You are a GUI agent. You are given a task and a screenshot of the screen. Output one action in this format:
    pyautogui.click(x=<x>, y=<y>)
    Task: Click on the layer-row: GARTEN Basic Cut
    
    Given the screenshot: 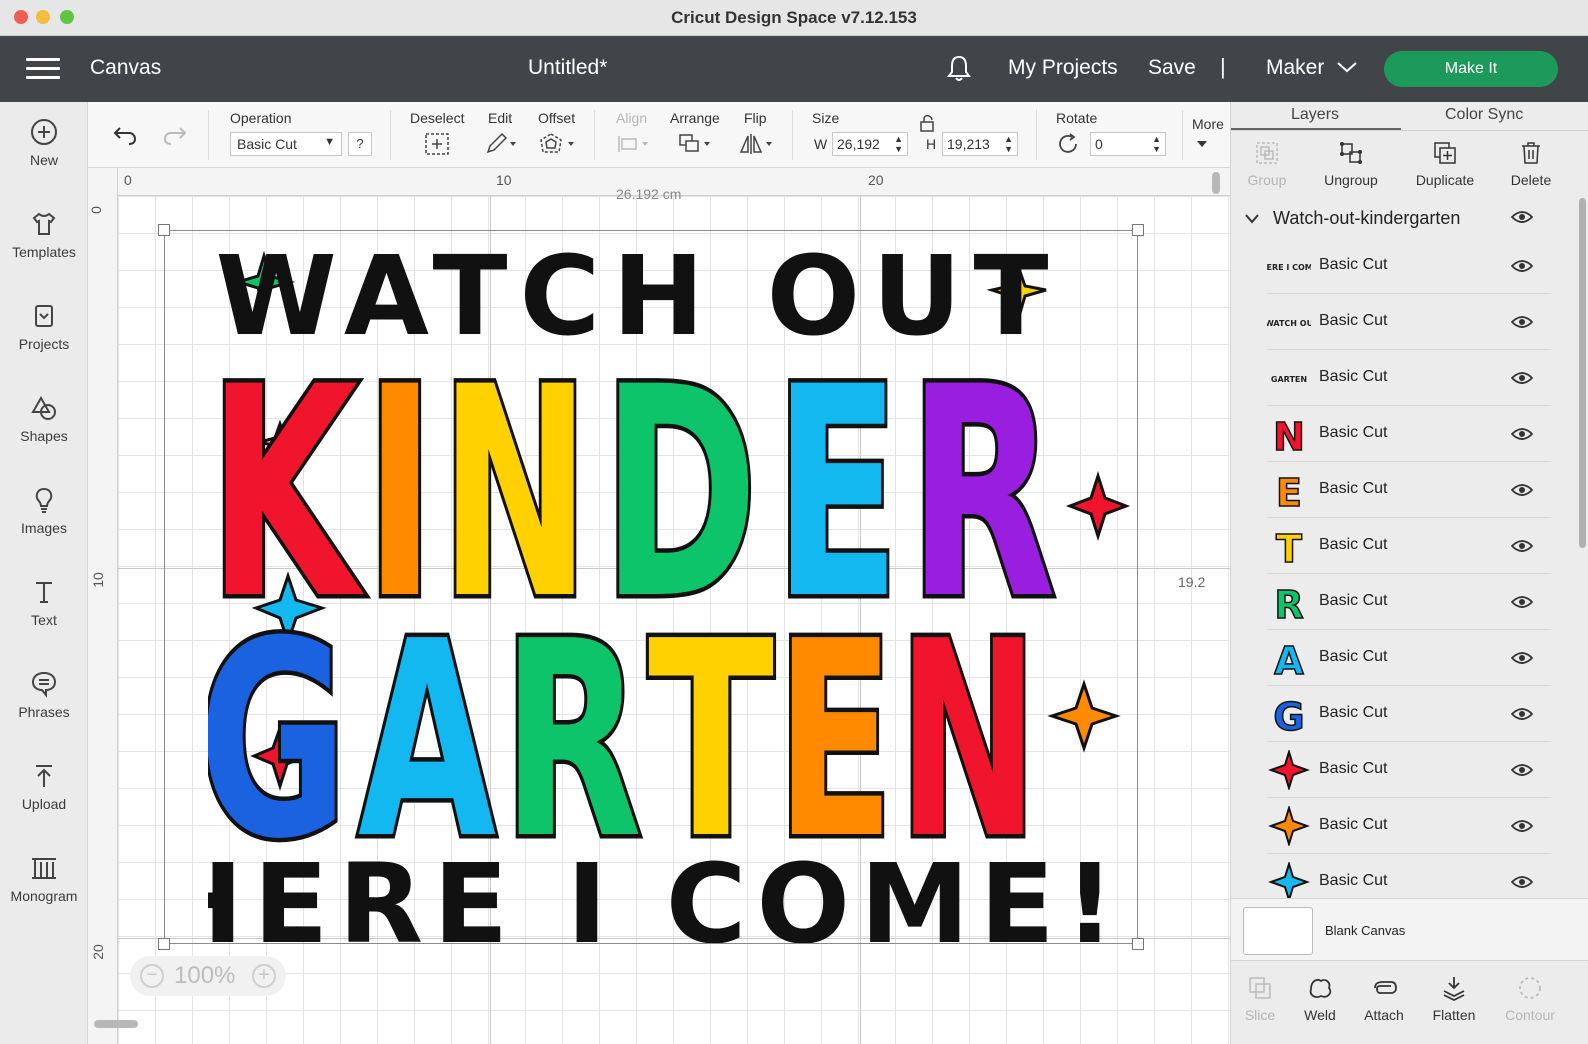 What is the action you would take?
    pyautogui.click(x=1409, y=378)
    